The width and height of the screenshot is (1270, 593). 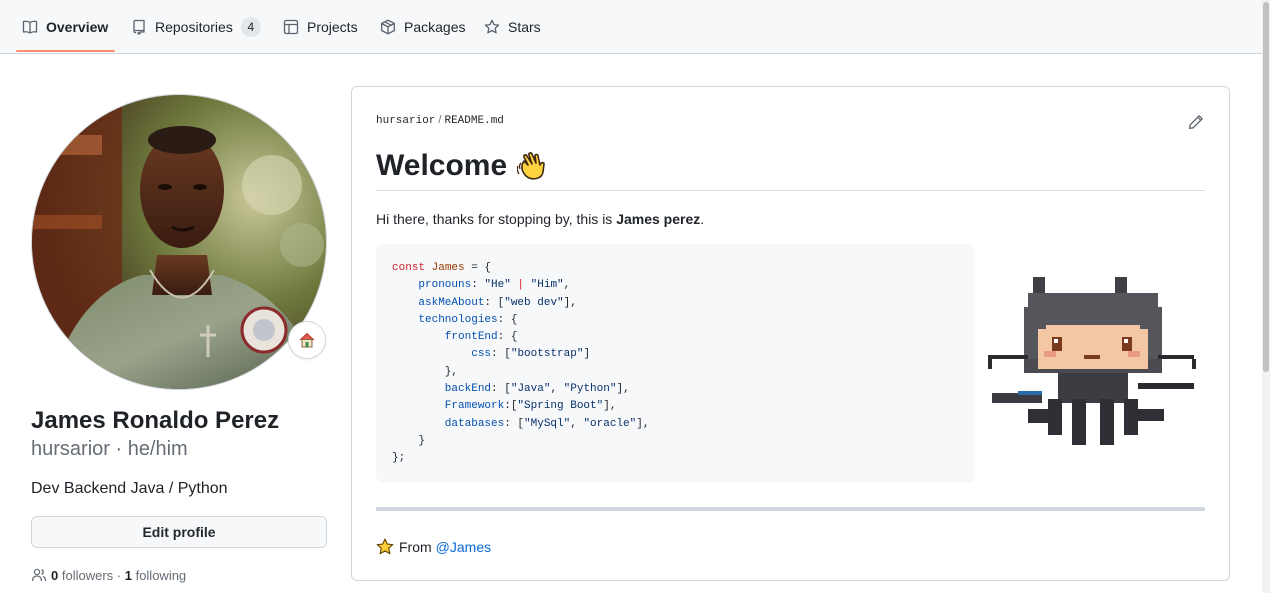 What do you see at coordinates (463, 166) in the screenshot?
I see `readme-heading: Welcome` at bounding box center [463, 166].